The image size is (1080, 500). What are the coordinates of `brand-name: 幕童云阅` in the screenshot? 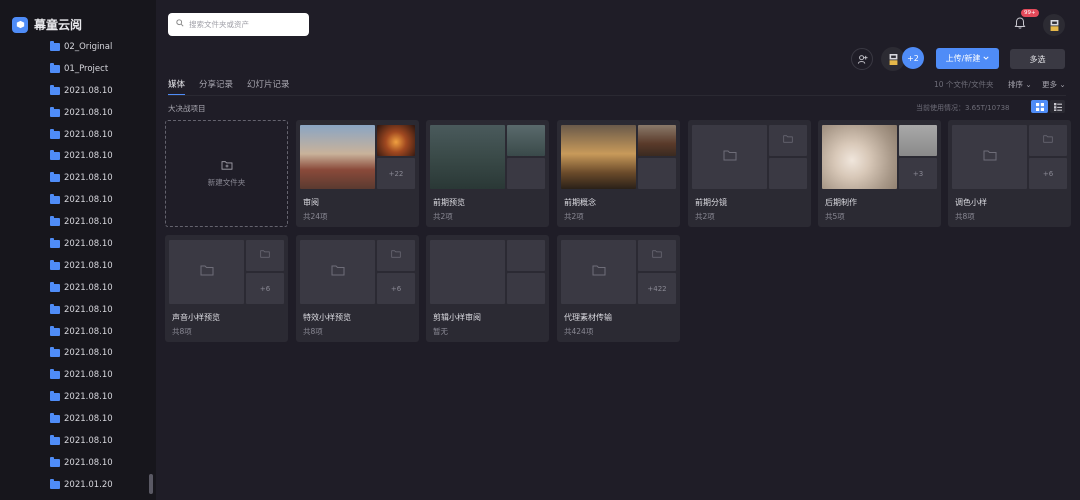 It's located at (58, 25).